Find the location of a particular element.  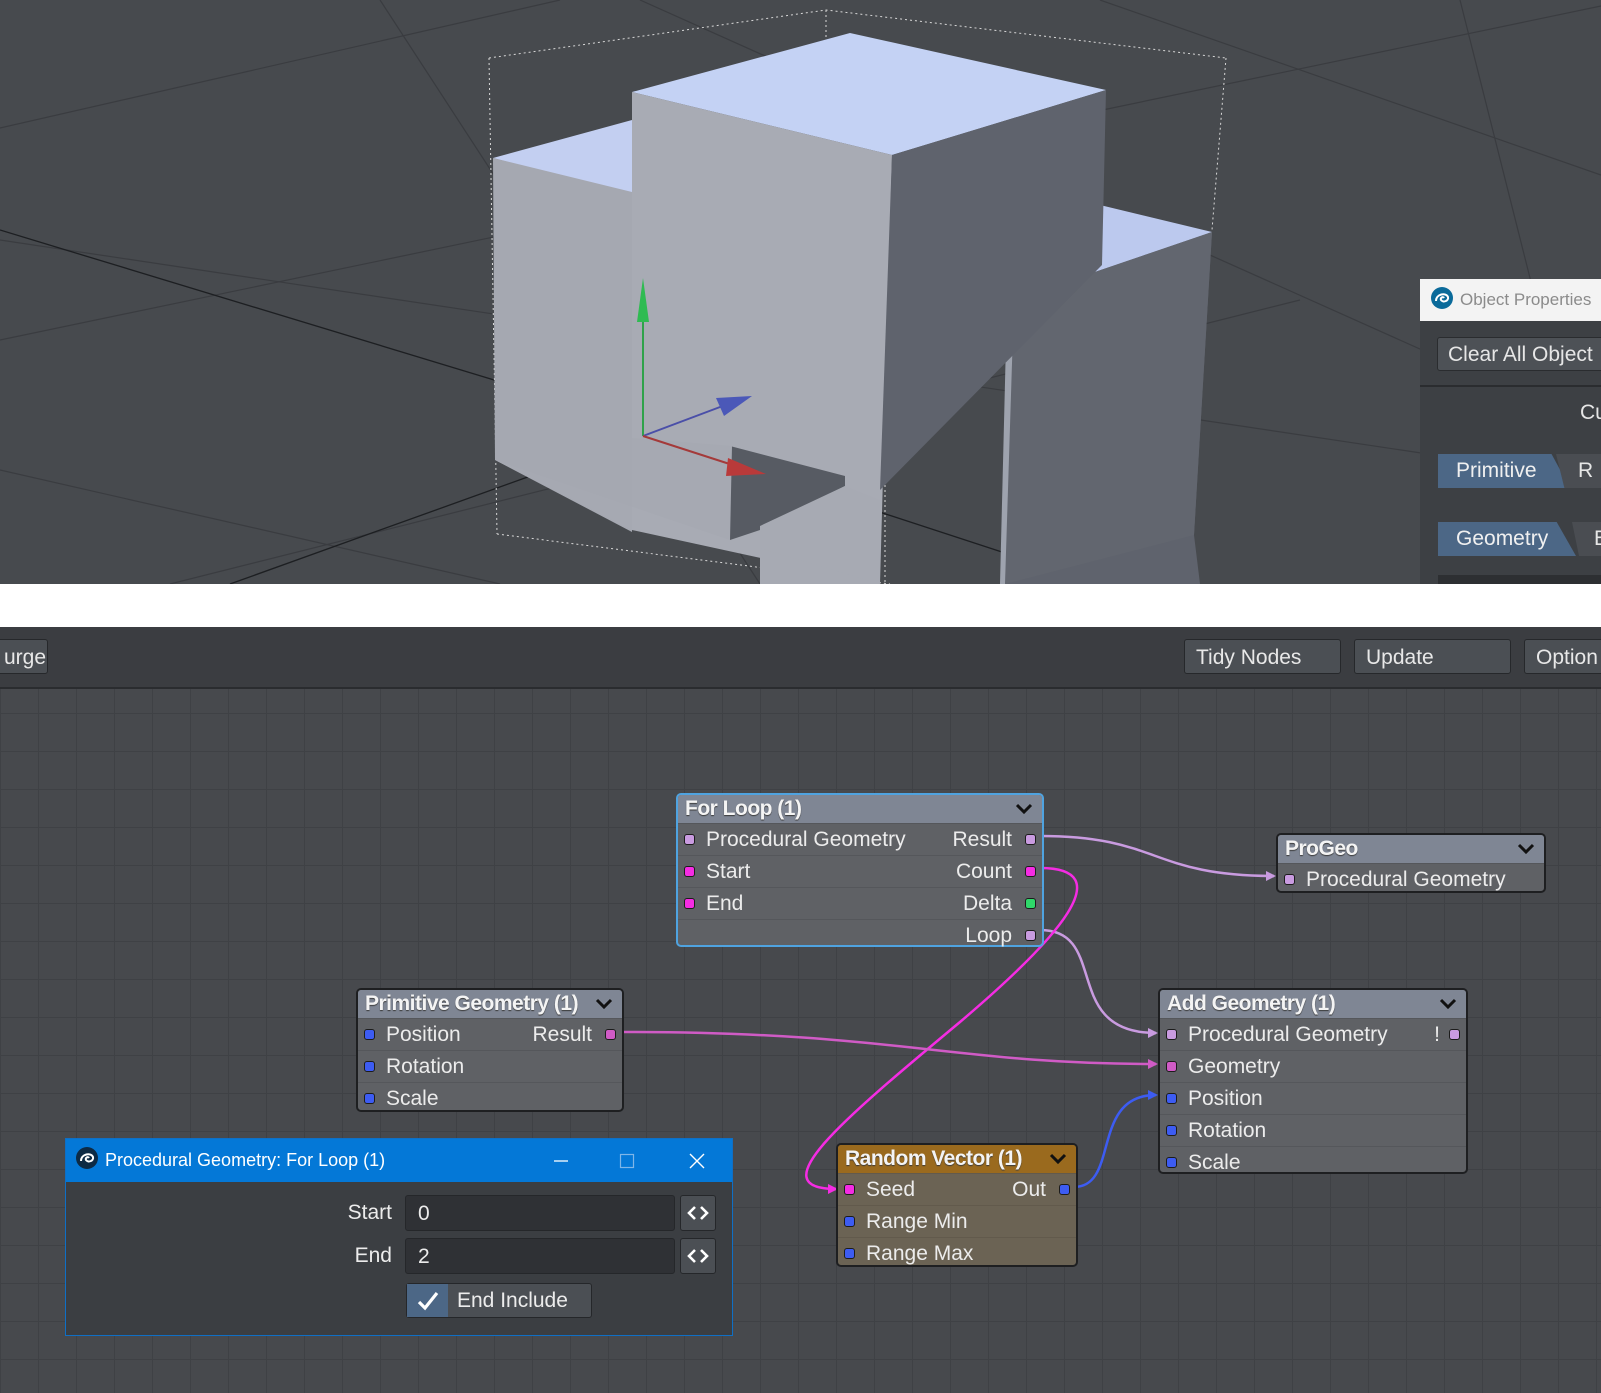

port-row: End Delta is located at coordinates (860, 903).